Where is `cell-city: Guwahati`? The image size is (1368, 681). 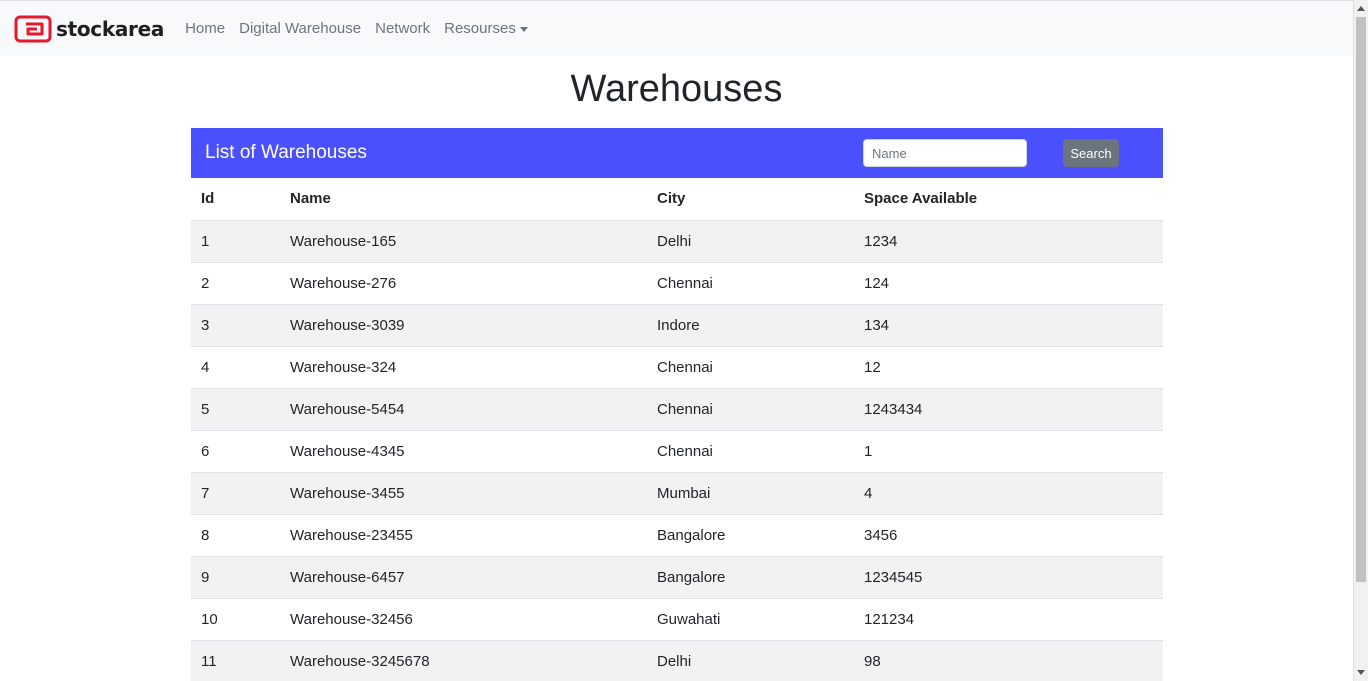 cell-city: Guwahati is located at coordinates (750, 618).